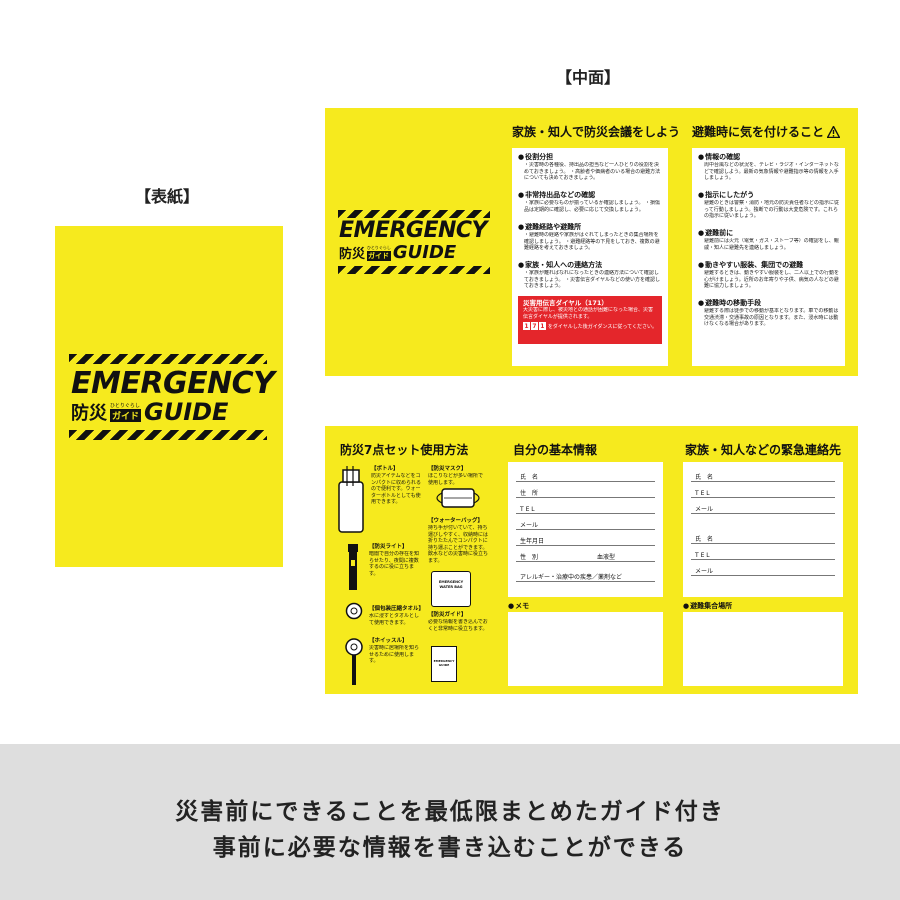 The height and width of the screenshot is (900, 900). What do you see at coordinates (588, 77) in the screenshot?
I see `inside-label: 【中面】` at bounding box center [588, 77].